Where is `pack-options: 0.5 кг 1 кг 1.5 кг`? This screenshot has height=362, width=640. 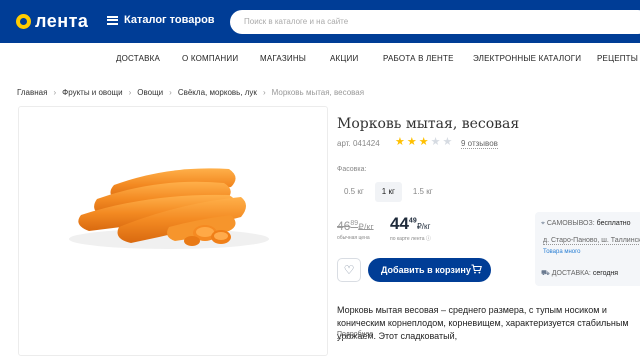 pack-options: 0.5 кг 1 кг 1.5 кг is located at coordinates (388, 192).